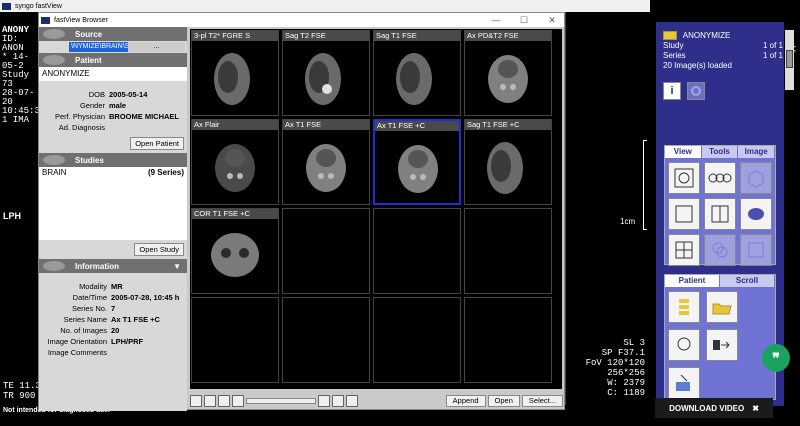 This screenshot has width=800, height=426. Describe the element at coordinates (235, 162) in the screenshot. I see `series-thumbnail: Ax Flair` at that location.